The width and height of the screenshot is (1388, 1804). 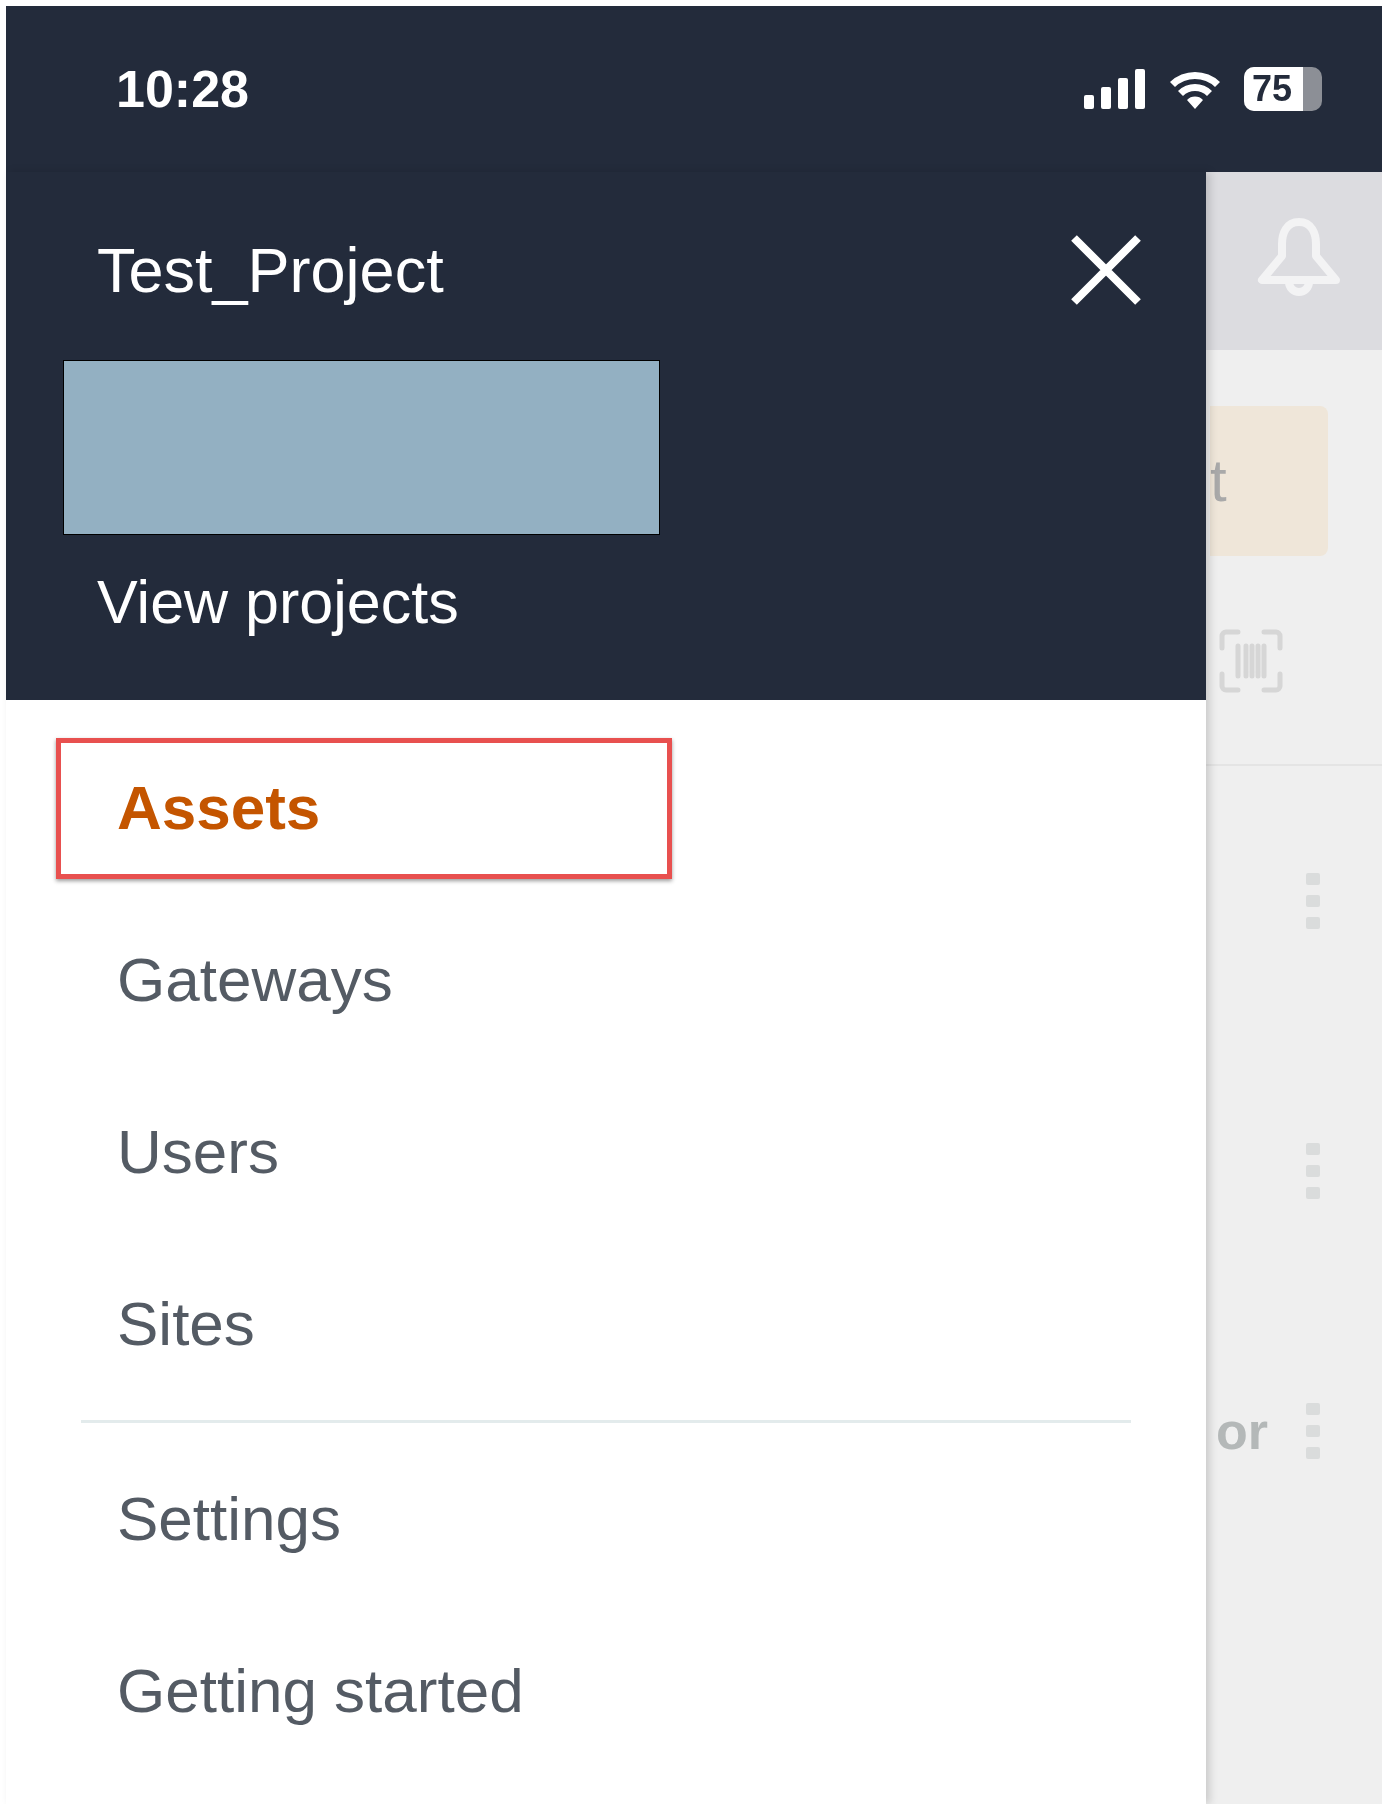 I want to click on clock-time: 10:28, so click(x=182, y=89).